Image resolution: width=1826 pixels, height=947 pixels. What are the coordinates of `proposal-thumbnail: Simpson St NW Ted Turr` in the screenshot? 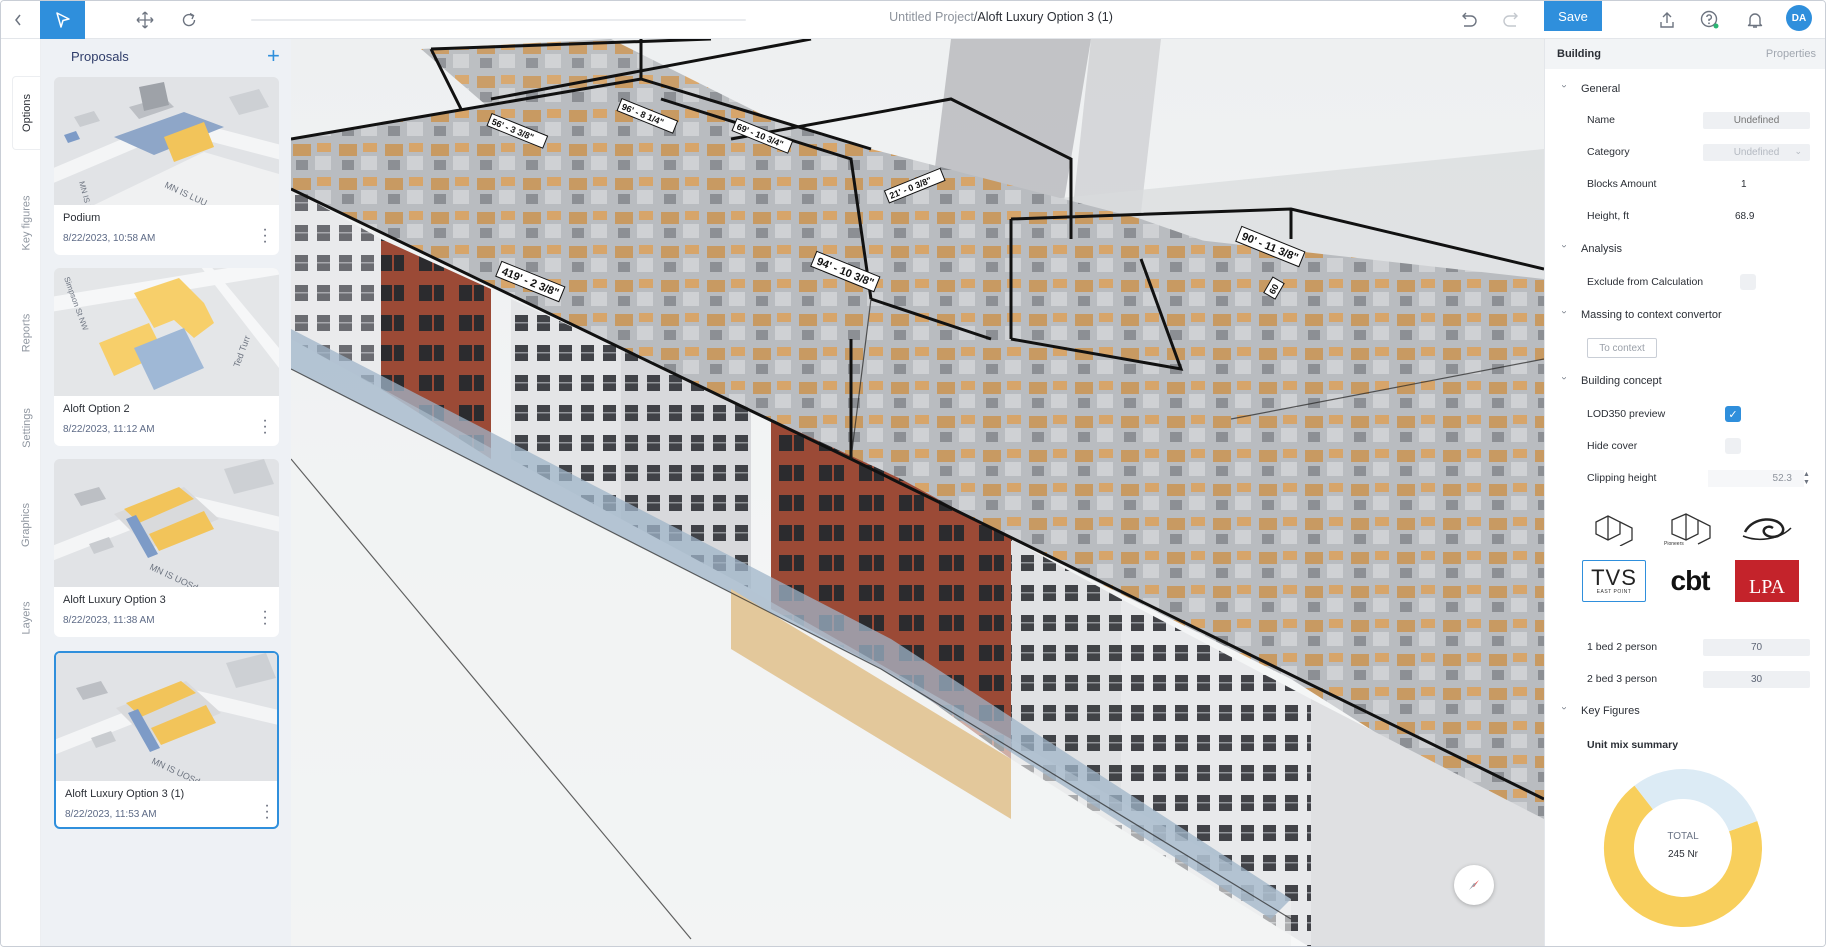 It's located at (166, 332).